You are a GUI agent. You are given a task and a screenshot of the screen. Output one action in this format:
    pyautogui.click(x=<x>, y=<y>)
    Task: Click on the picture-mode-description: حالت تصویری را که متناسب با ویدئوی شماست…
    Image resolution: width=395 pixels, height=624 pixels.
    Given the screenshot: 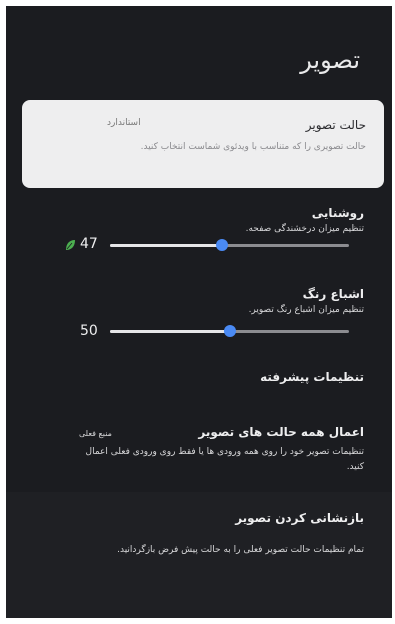 What is the action you would take?
    pyautogui.click(x=253, y=147)
    